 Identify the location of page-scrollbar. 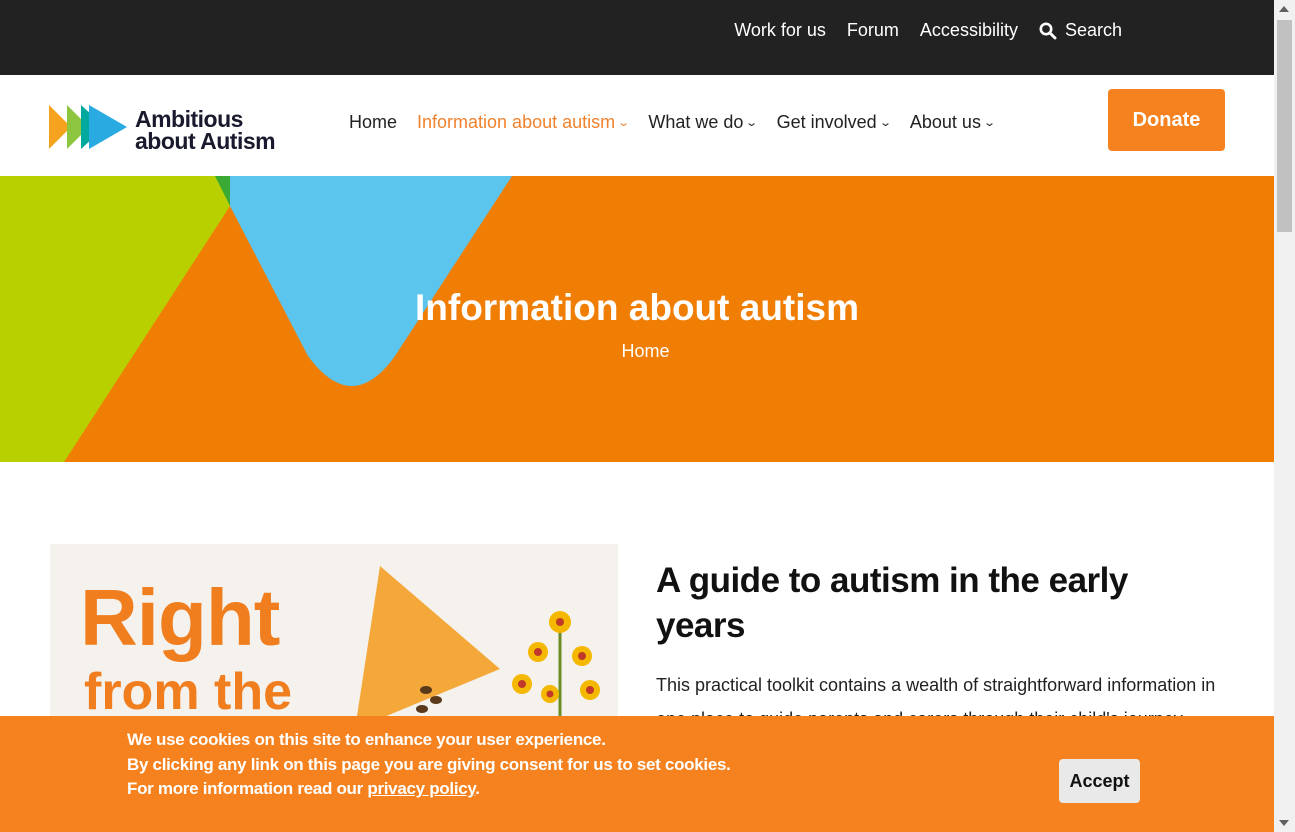
(1284, 416).